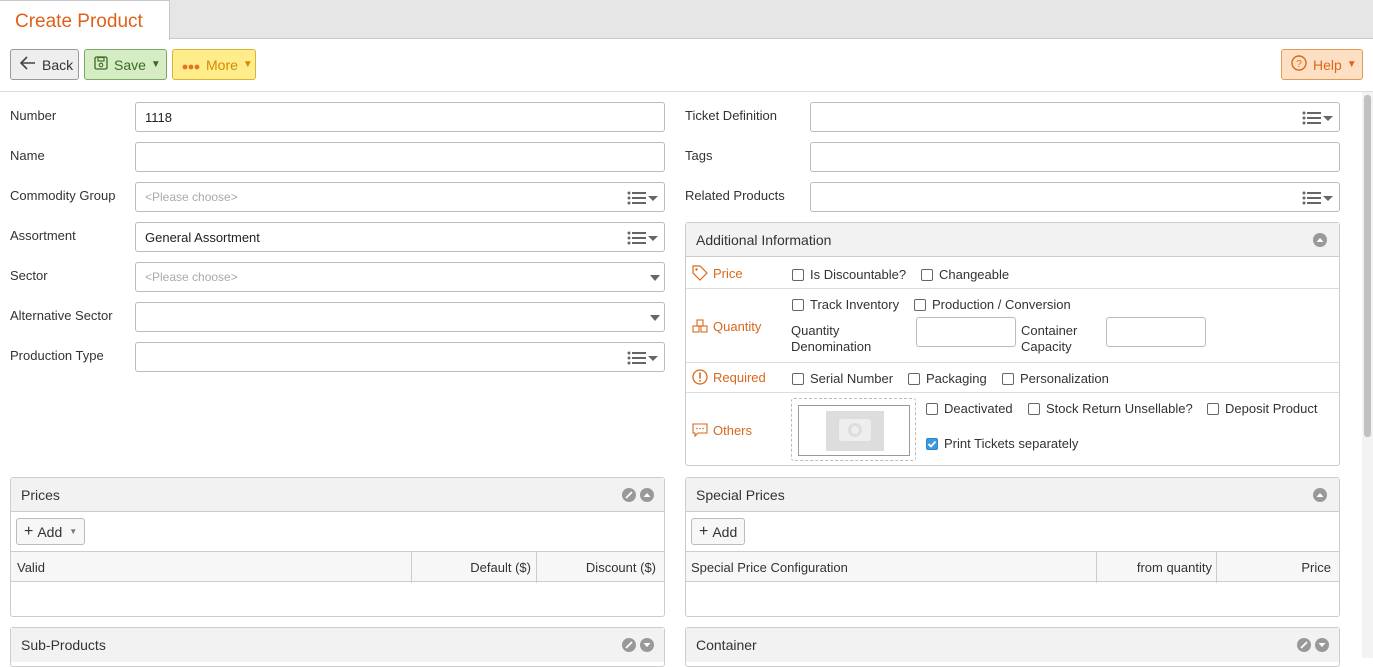 The width and height of the screenshot is (1373, 667). What do you see at coordinates (764, 240) in the screenshot?
I see `panel-title: Additional Information` at bounding box center [764, 240].